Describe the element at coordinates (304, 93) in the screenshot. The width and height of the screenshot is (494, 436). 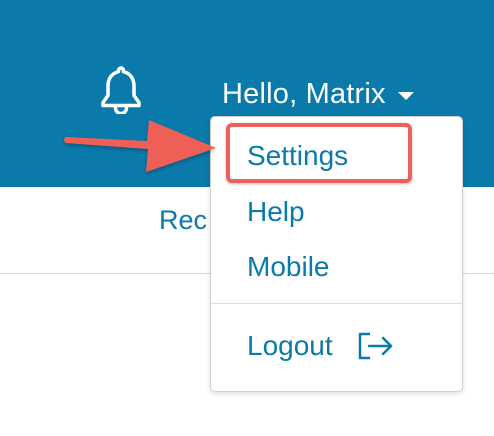
I see `greeting-label: Hello, Matrix` at that location.